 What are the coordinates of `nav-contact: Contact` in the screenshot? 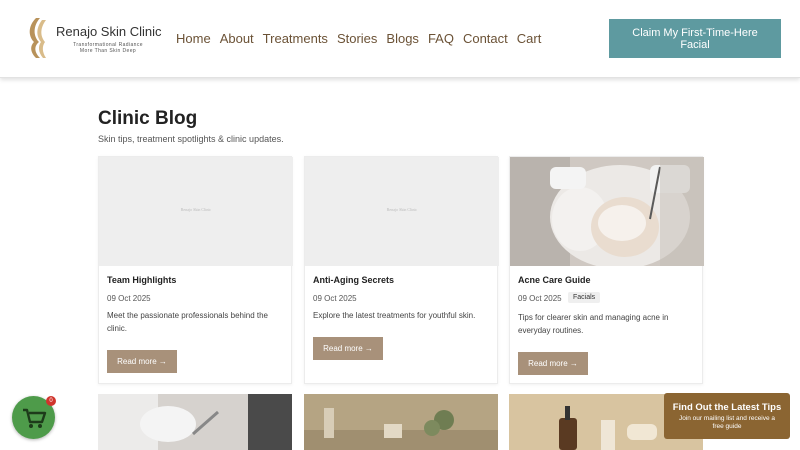 It's located at (485, 38).